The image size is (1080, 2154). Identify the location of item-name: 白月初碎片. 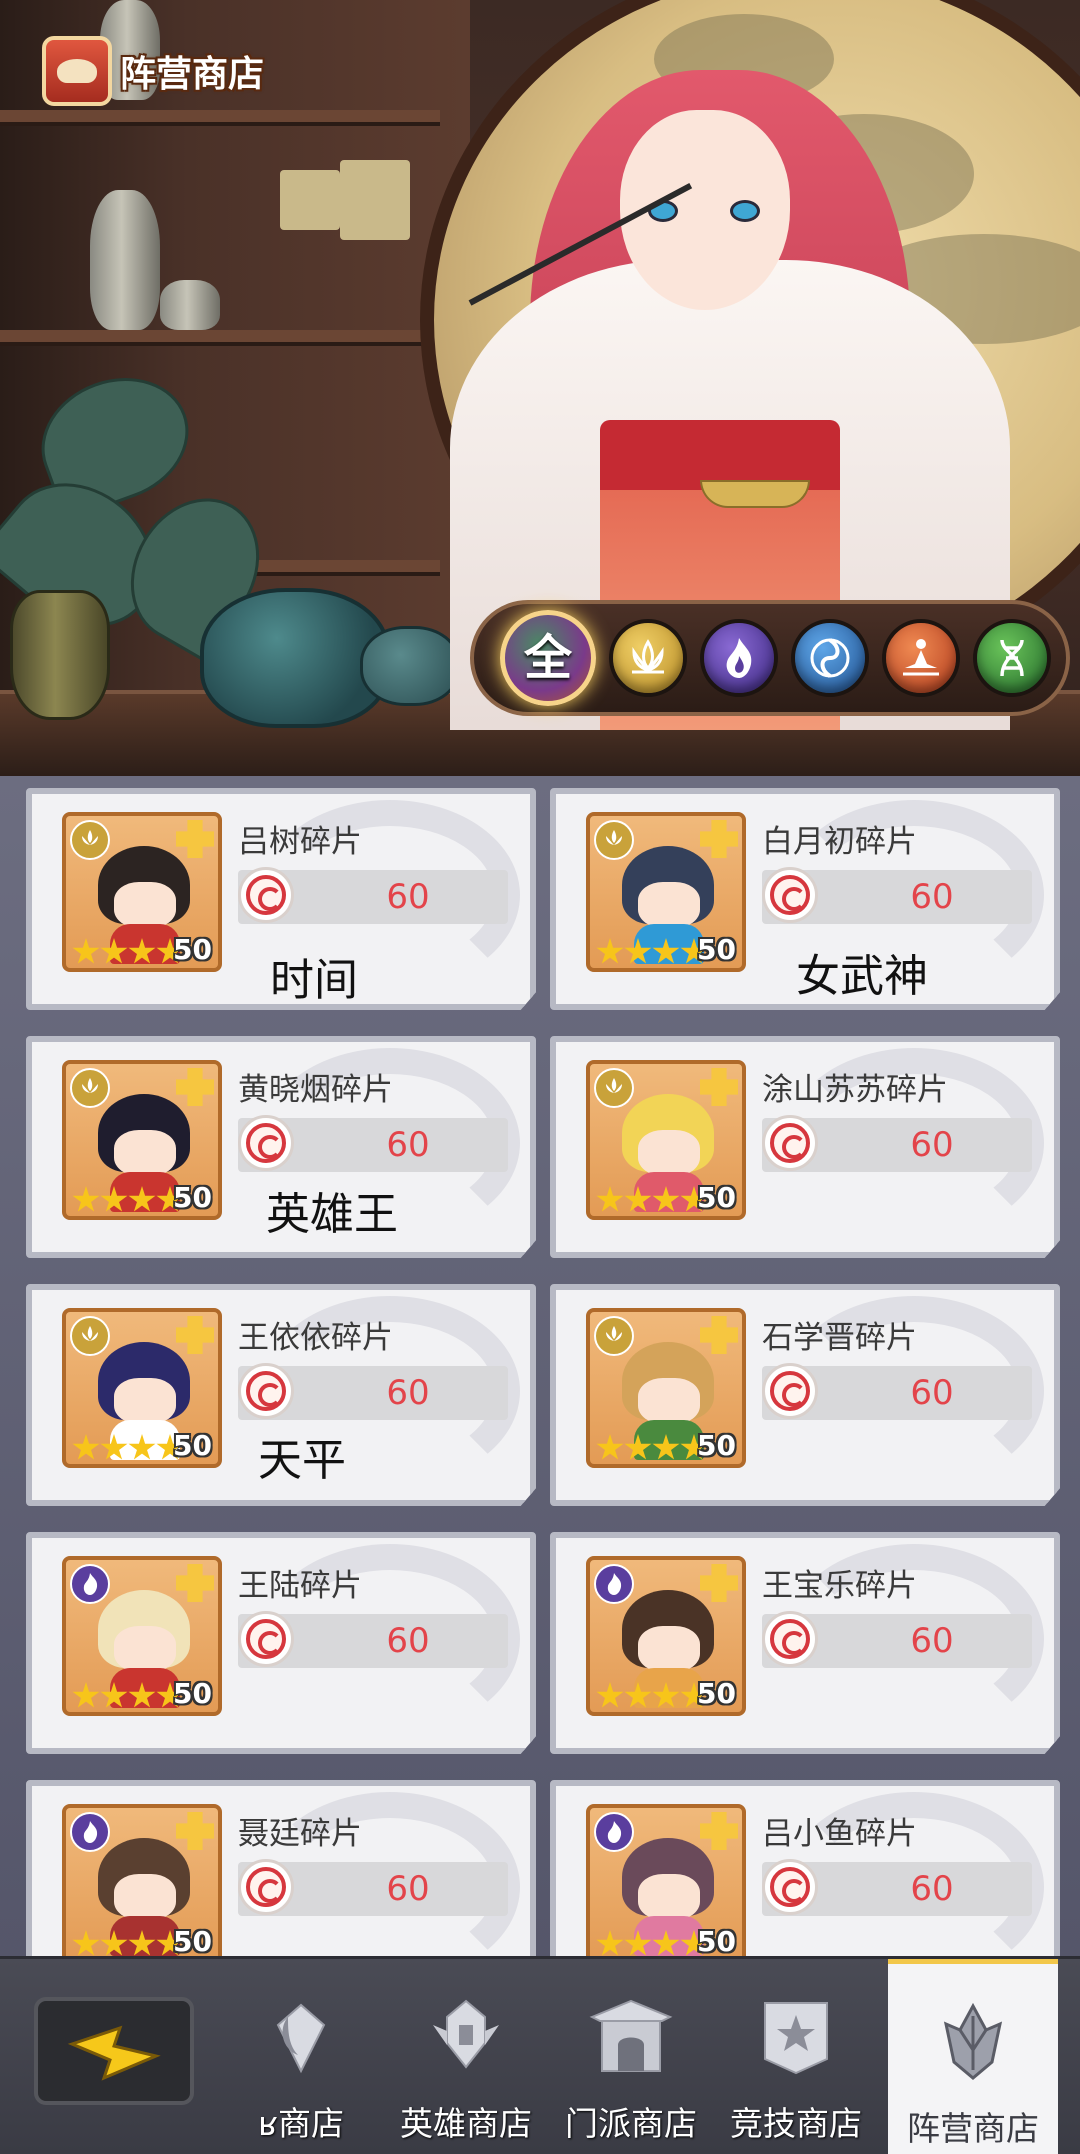
(839, 842).